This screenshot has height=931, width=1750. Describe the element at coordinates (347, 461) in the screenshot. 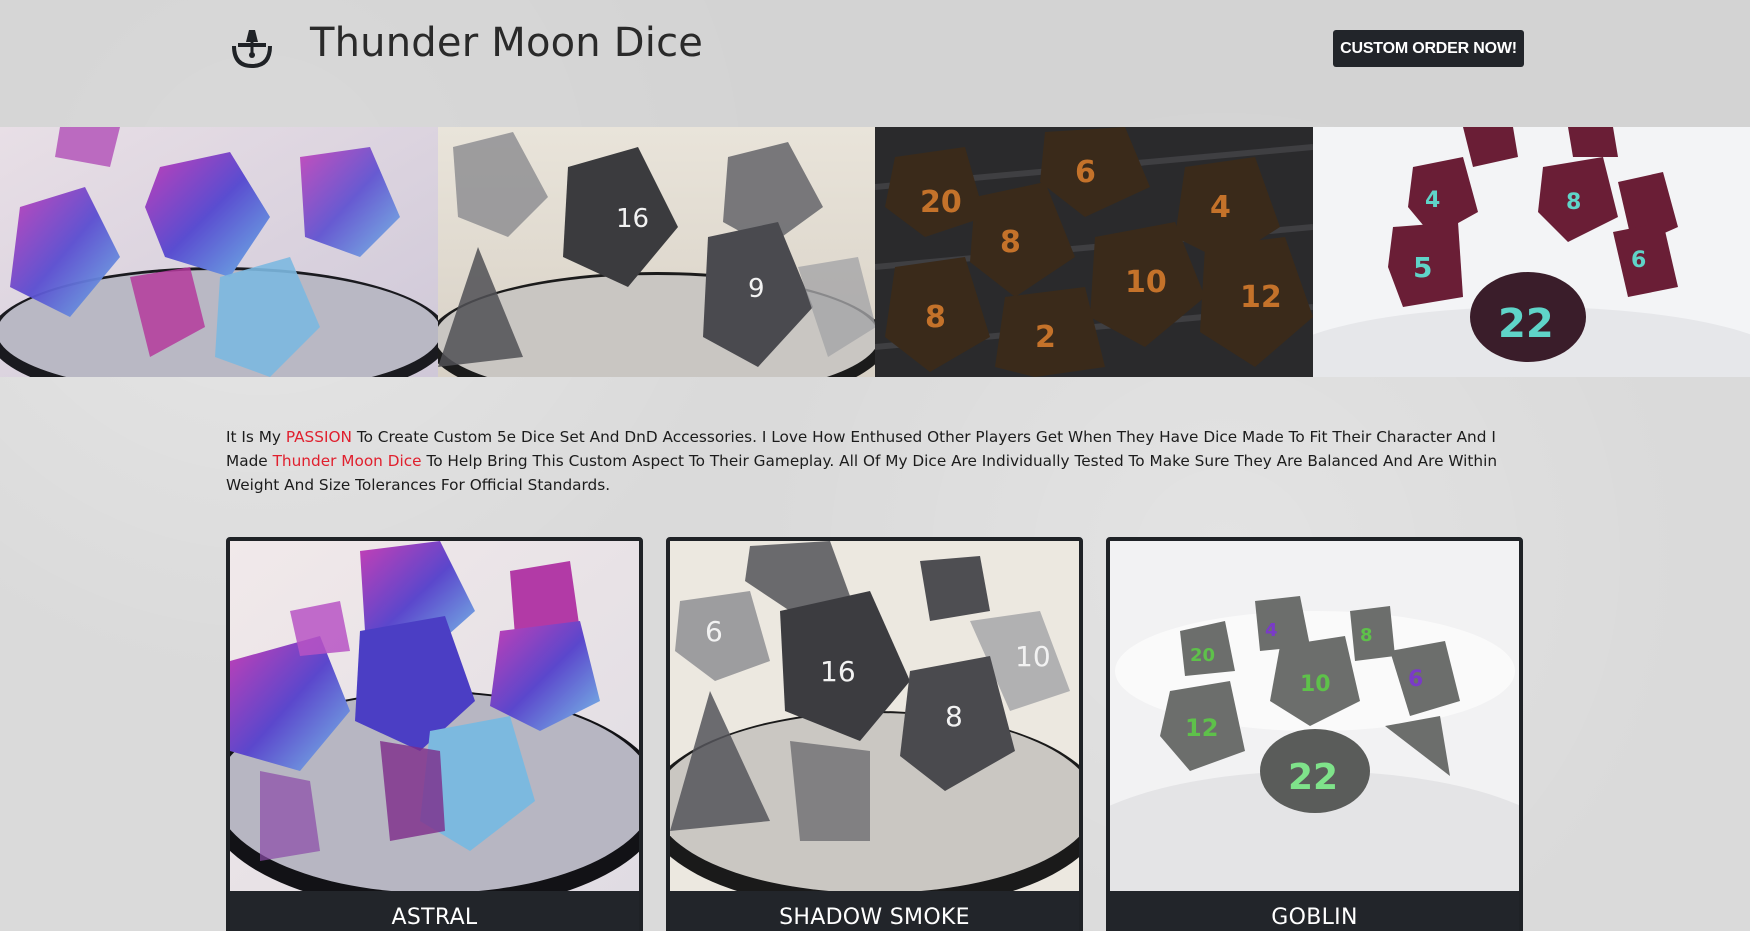

I see `brand-name-highlight: Thunder Moon Dice` at that location.